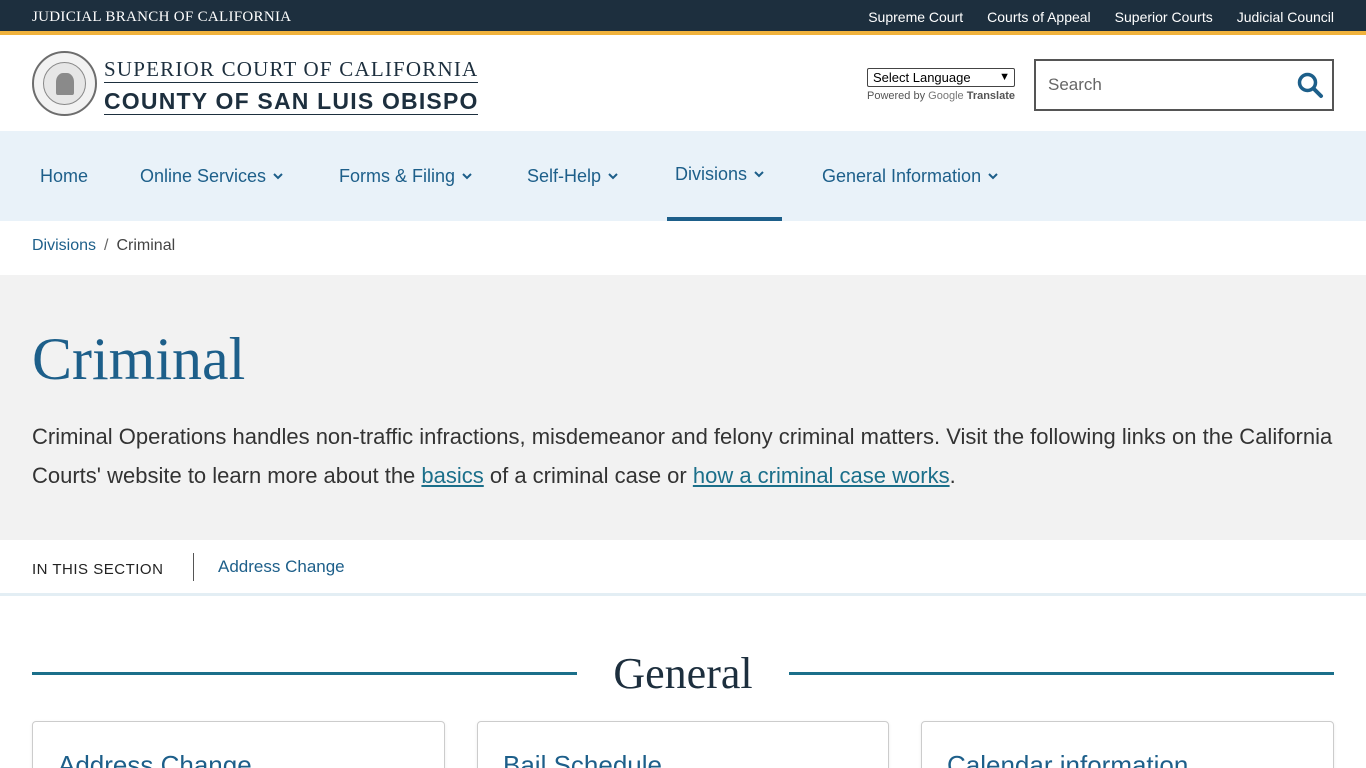  What do you see at coordinates (1164, 17) in the screenshot?
I see `top-link-superior-courts: Superior Courts` at bounding box center [1164, 17].